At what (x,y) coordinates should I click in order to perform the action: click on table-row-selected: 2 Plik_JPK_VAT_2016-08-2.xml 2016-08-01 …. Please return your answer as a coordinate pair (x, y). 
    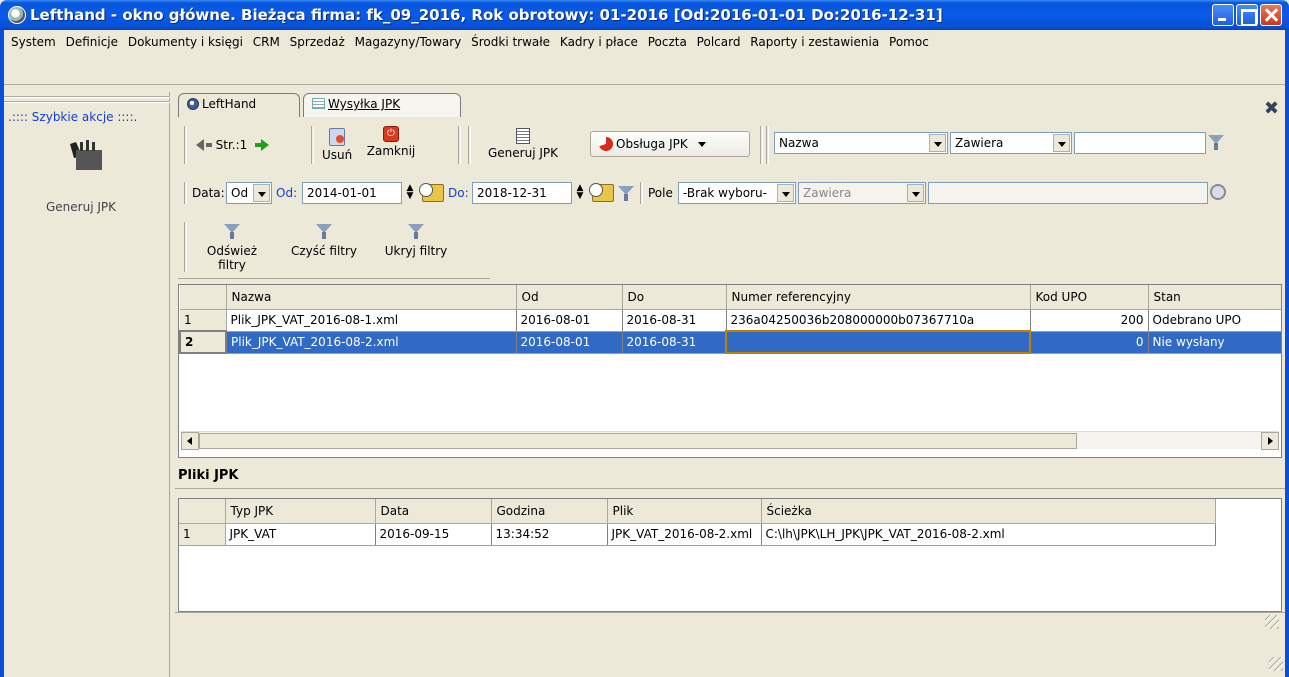
    Looking at the image, I should click on (730, 342).